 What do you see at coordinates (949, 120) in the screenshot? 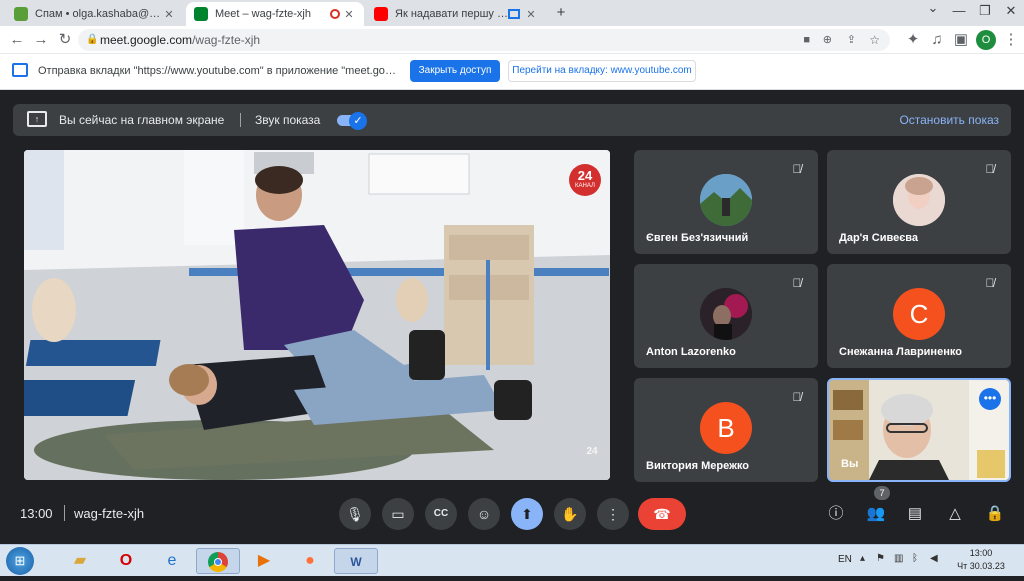
I see `stop-presenting-button: Остановить показ` at bounding box center [949, 120].